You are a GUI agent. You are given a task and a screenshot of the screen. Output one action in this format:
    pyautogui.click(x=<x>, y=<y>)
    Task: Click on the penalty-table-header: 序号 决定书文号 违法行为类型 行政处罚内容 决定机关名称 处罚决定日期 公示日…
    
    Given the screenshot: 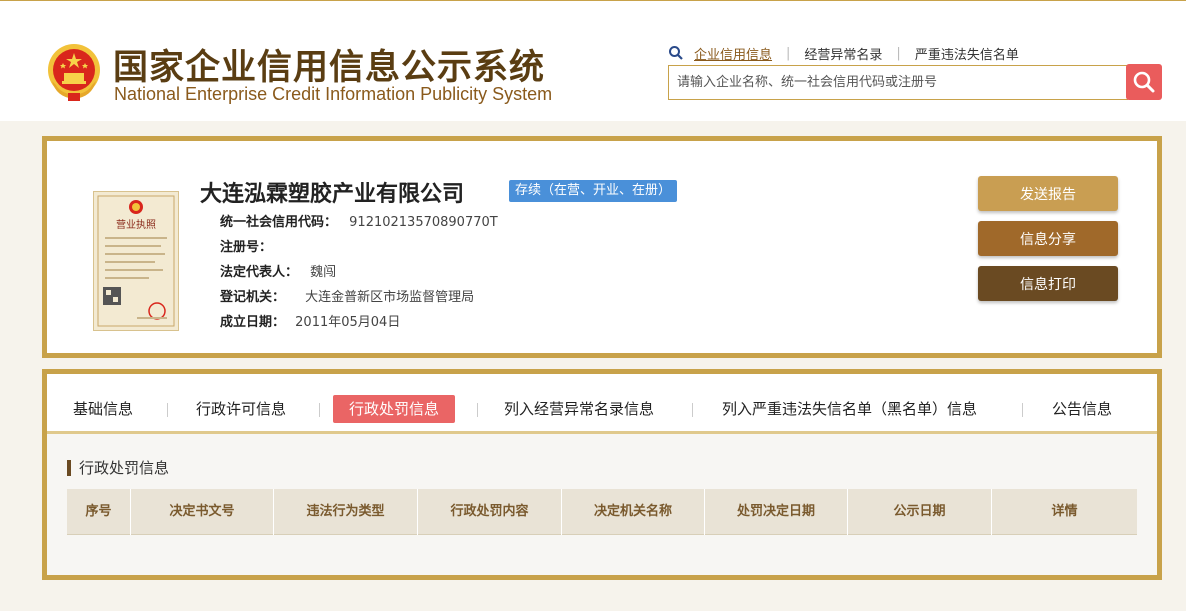 What is the action you would take?
    pyautogui.click(x=602, y=512)
    